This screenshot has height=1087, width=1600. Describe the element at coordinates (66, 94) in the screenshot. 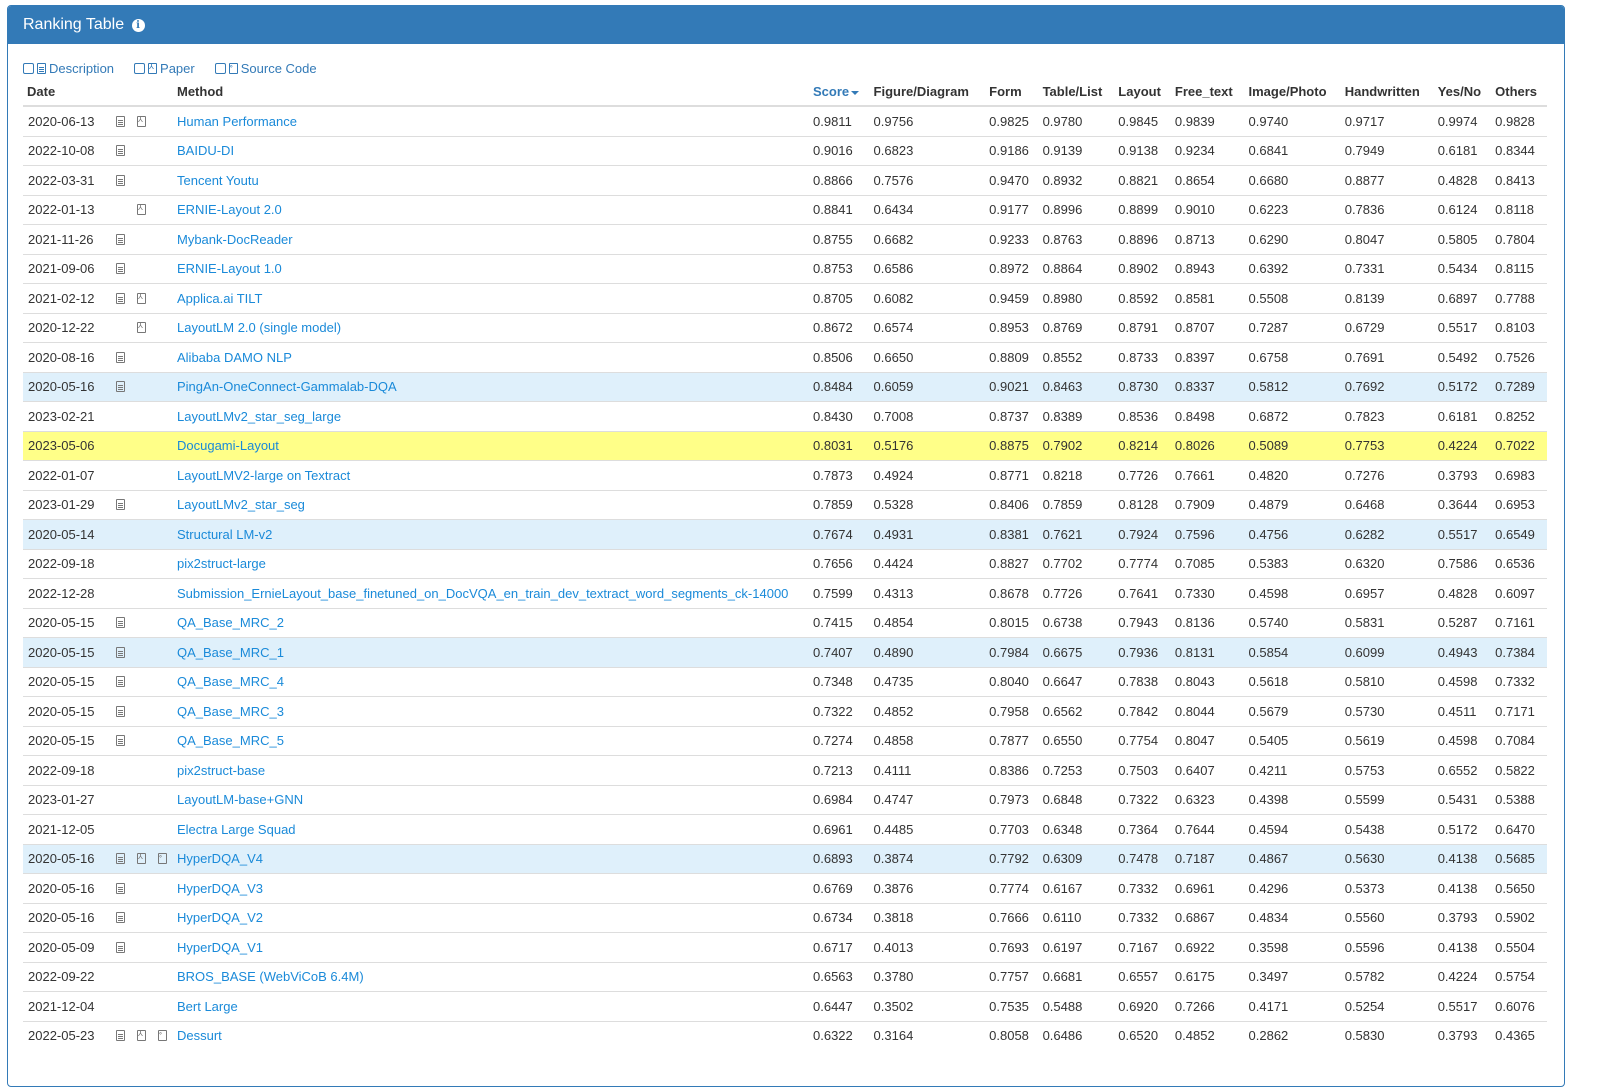

I see `col-date: Date` at that location.